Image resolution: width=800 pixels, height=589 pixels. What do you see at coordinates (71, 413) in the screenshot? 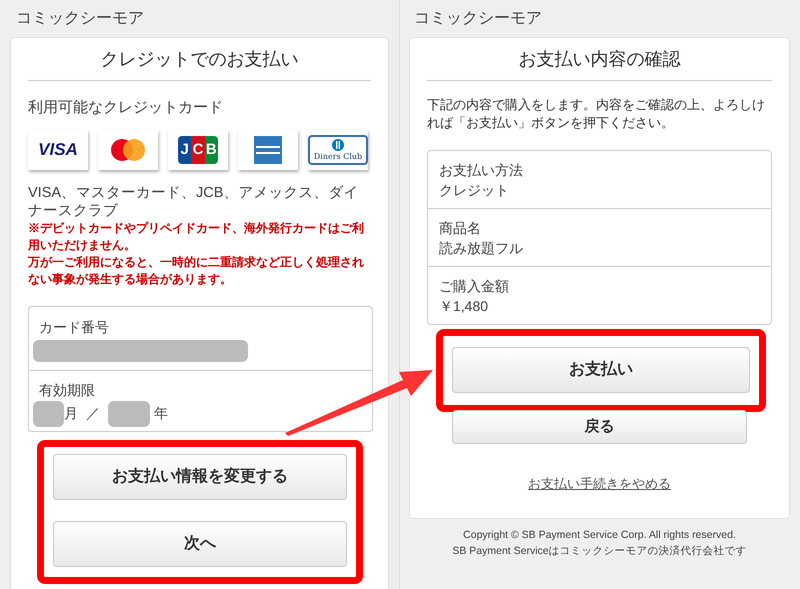
I see `unit-label: 月` at bounding box center [71, 413].